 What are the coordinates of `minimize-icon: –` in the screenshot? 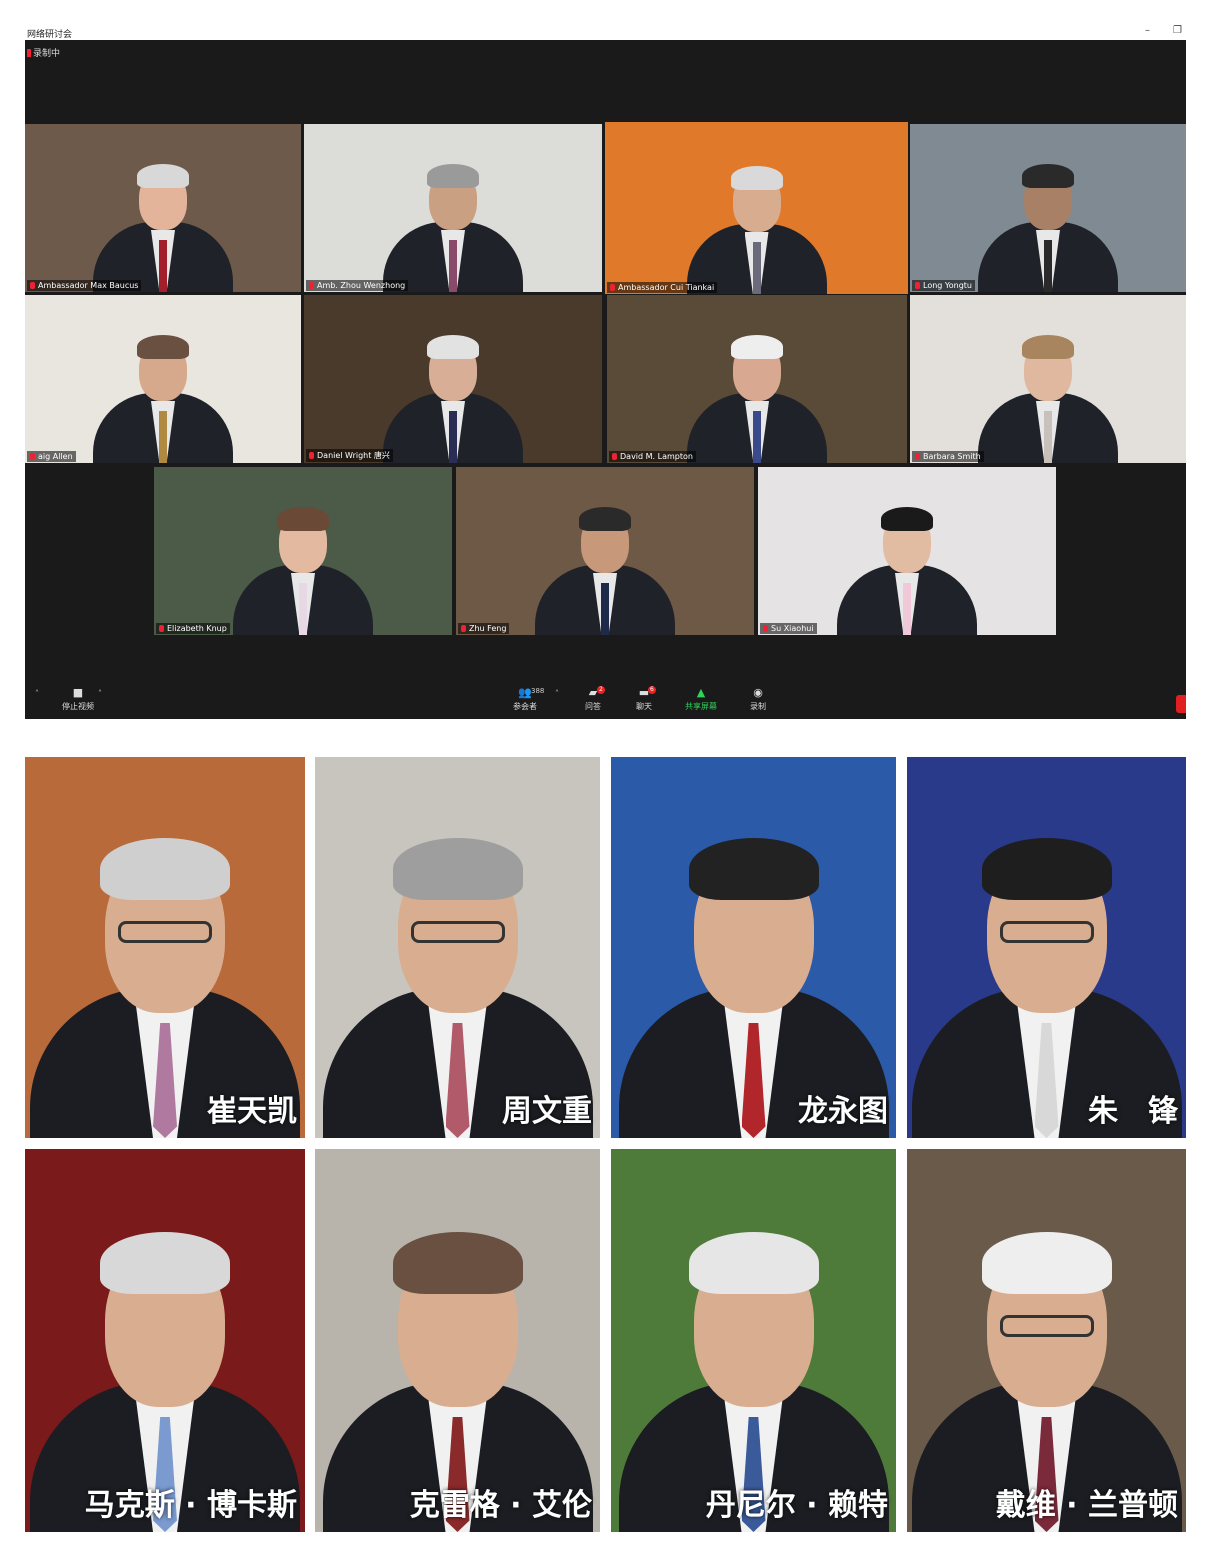 It's located at (1147, 30).